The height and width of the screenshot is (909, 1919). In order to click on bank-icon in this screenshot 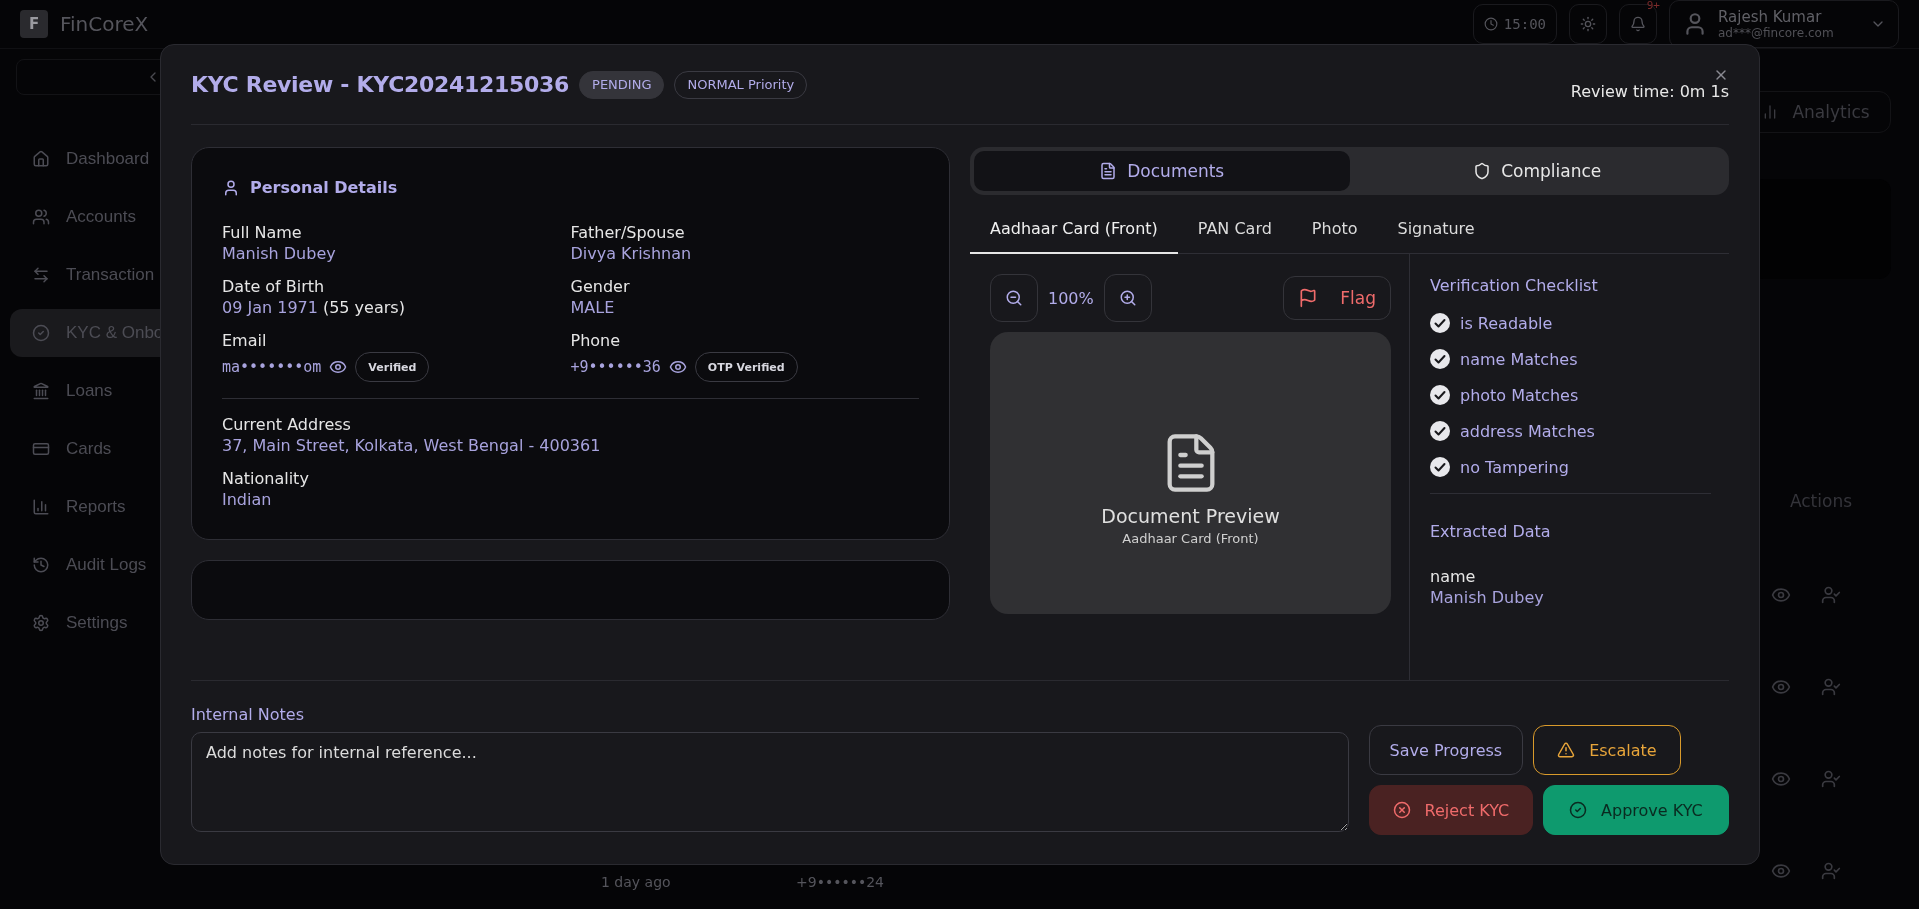, I will do `click(41, 391)`.